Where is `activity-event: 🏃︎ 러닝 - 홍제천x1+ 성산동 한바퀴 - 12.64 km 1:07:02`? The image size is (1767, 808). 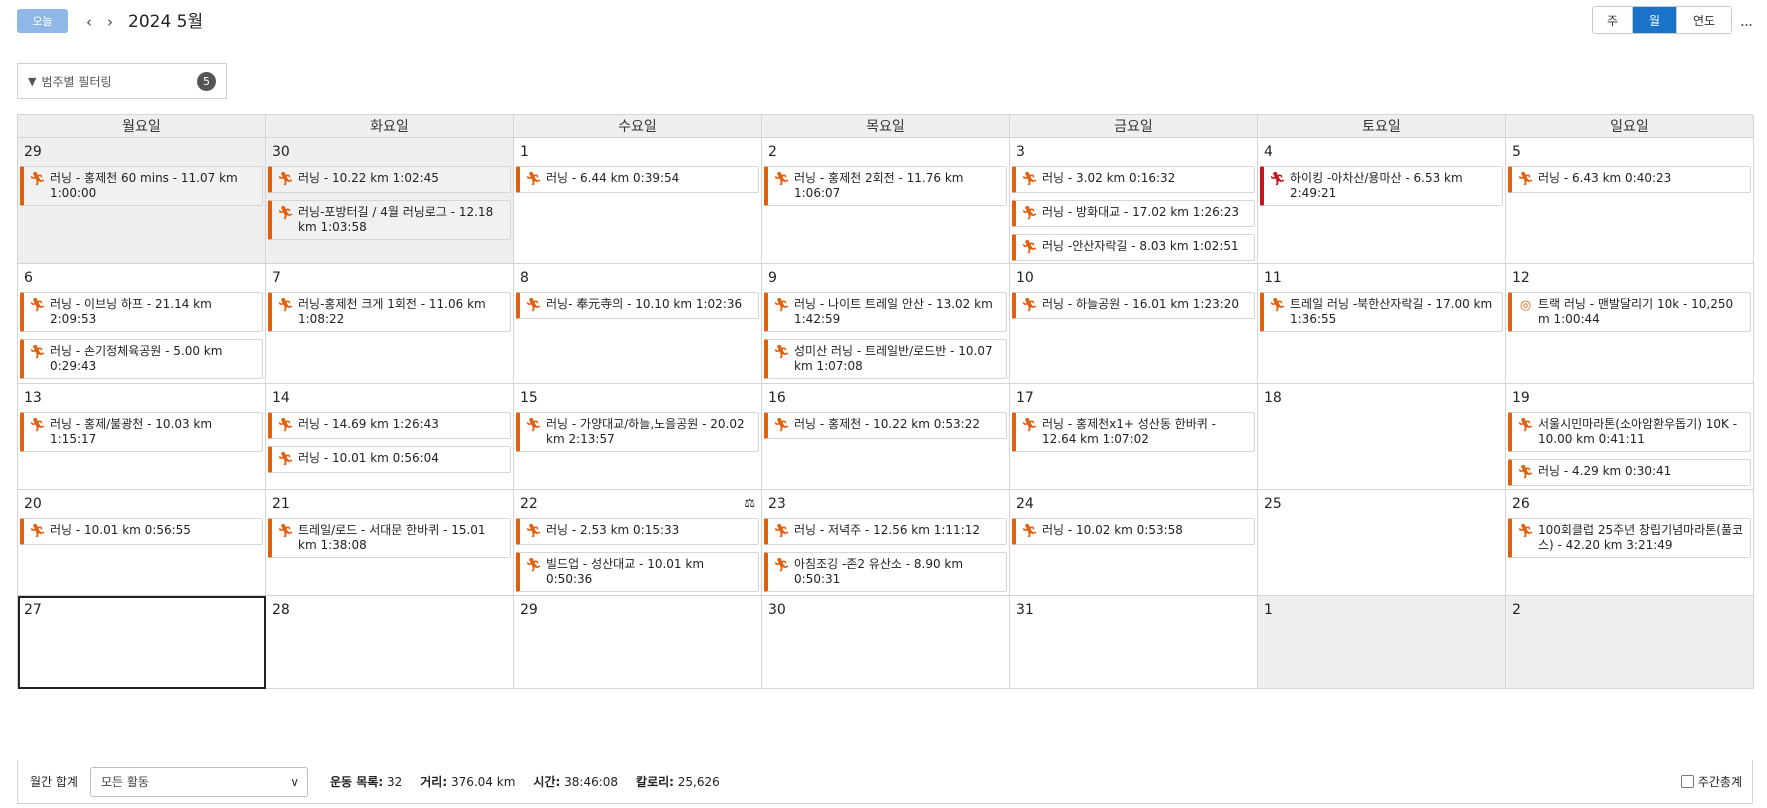
activity-event: 🏃︎ 러닝 - 홍제천x1+ 성산동 한바퀴 - 12.64 km 1:07:02 is located at coordinates (1133, 432).